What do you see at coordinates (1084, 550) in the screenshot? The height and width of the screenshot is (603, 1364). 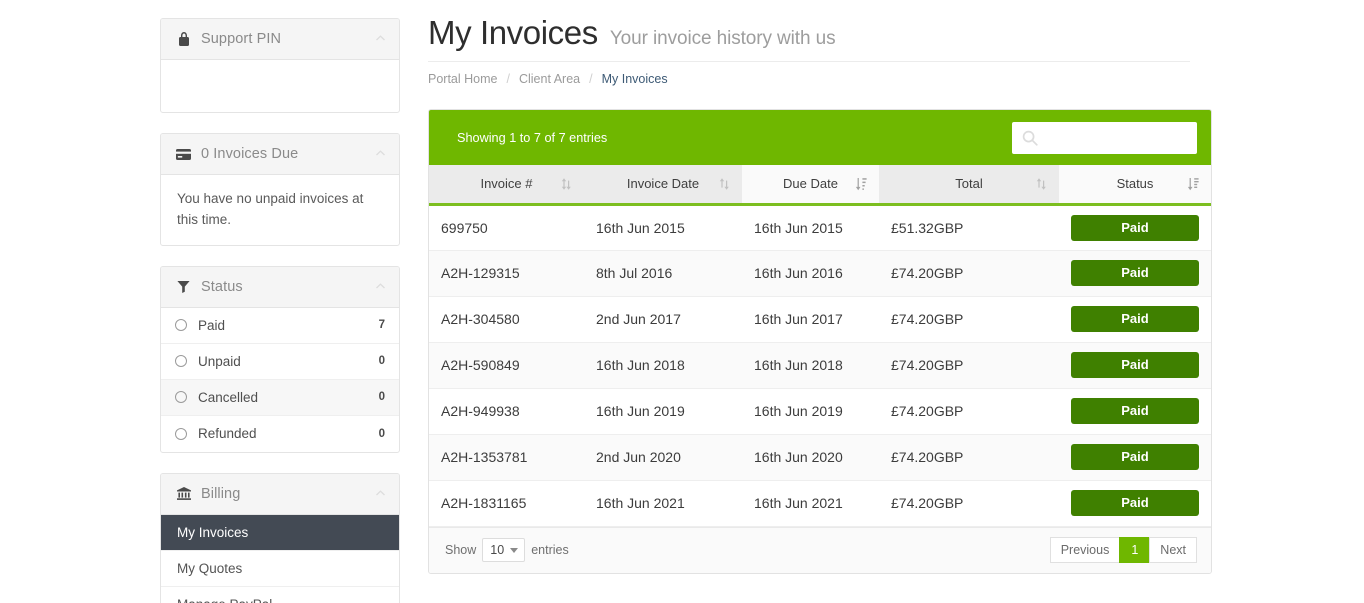 I see `pagination-previous: Previous` at bounding box center [1084, 550].